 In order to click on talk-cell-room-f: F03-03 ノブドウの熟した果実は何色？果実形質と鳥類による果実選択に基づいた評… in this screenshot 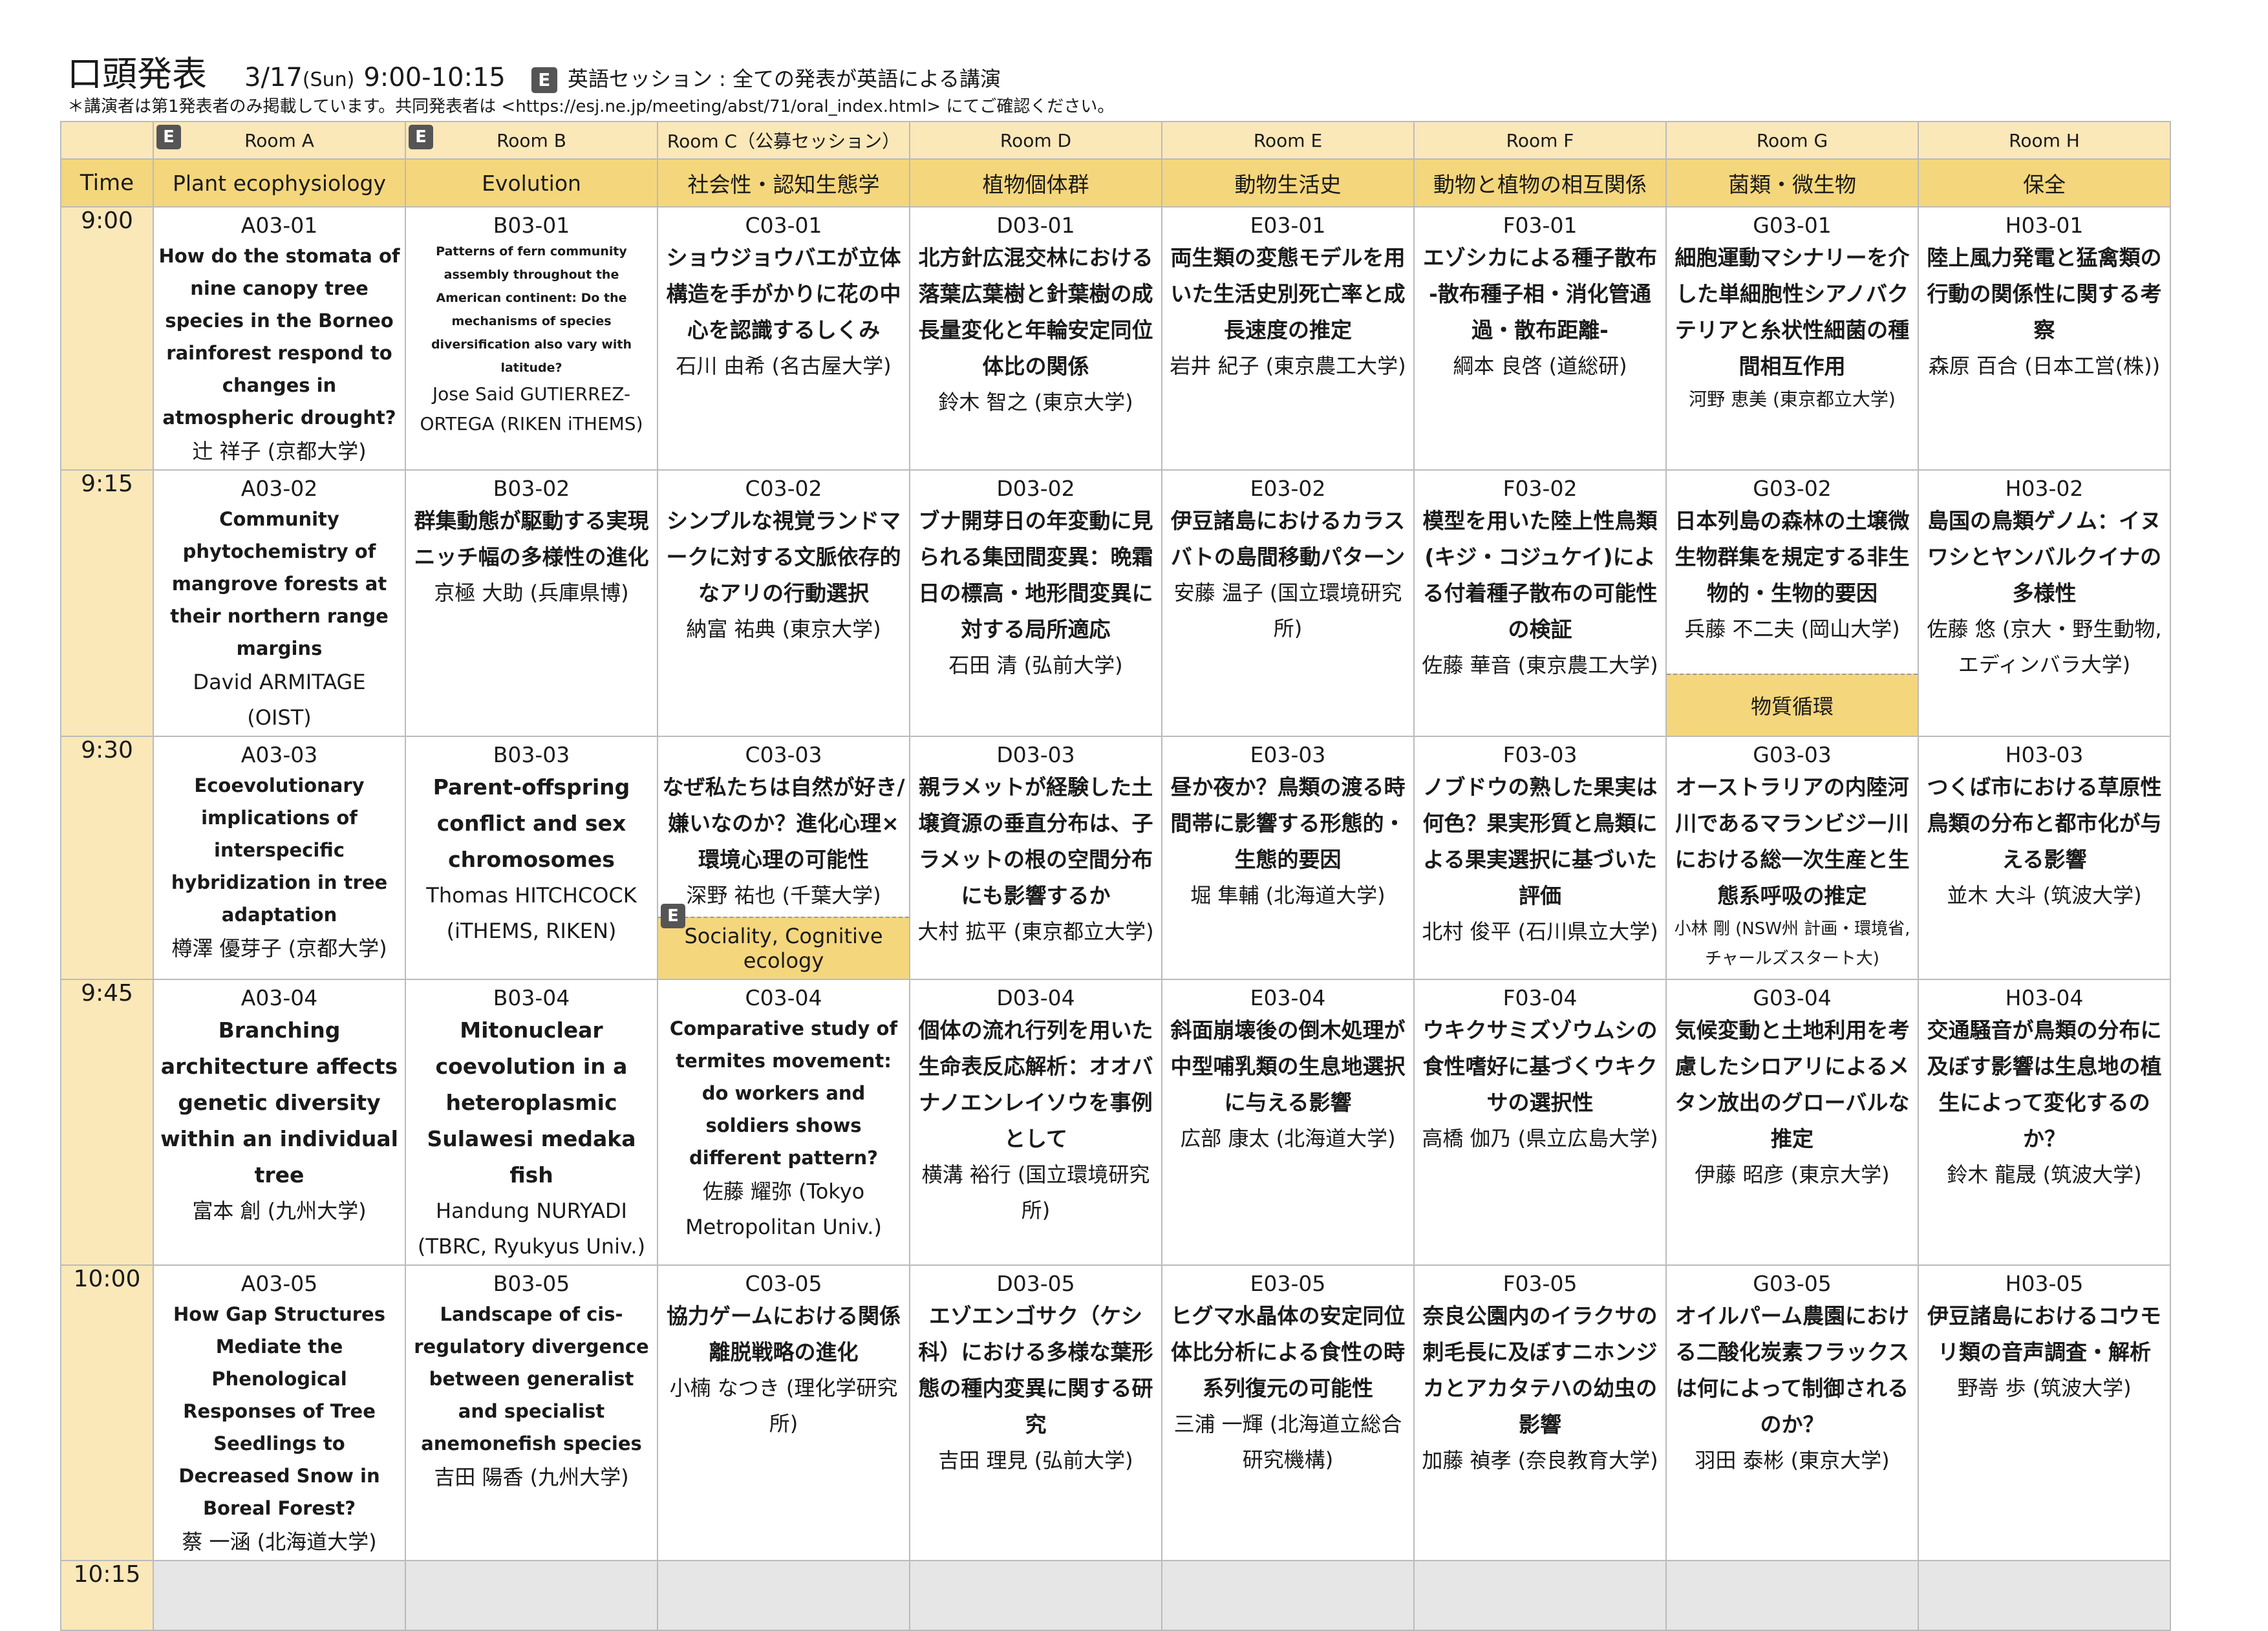, I will do `click(1540, 858)`.